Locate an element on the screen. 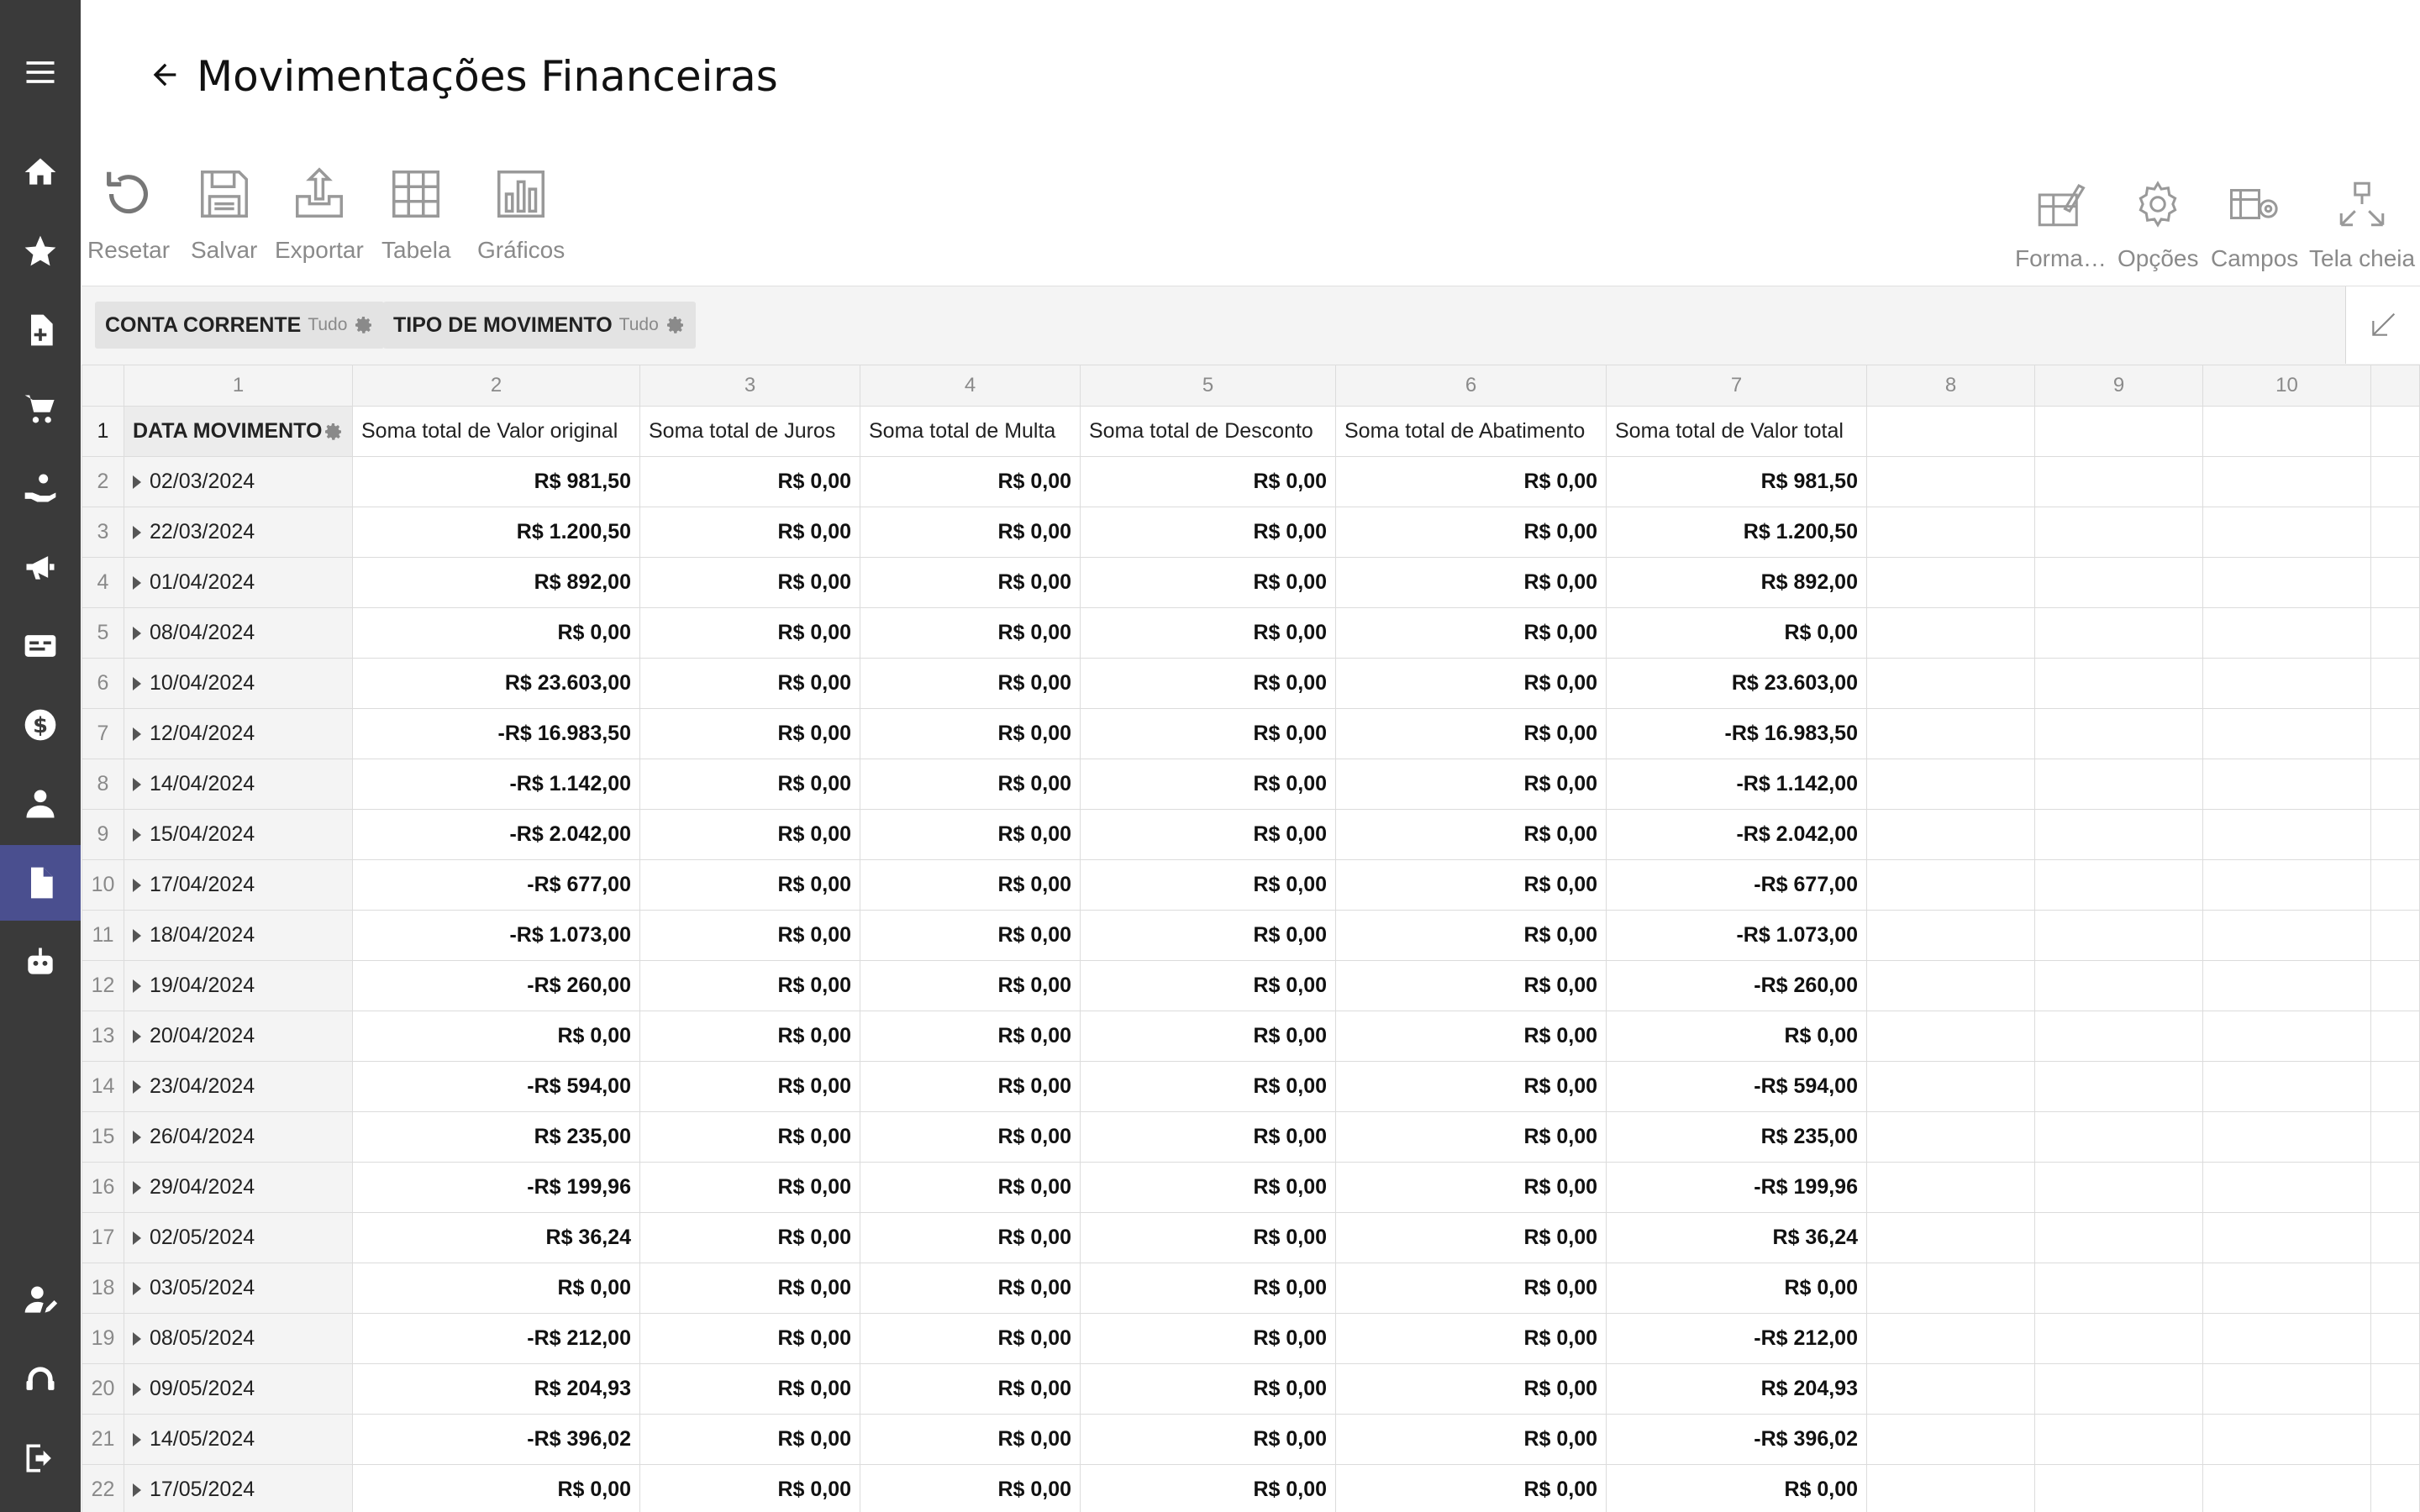 Image resolution: width=2420 pixels, height=1512 pixels. row-date-cell: 17/04/2024 is located at coordinates (239, 885).